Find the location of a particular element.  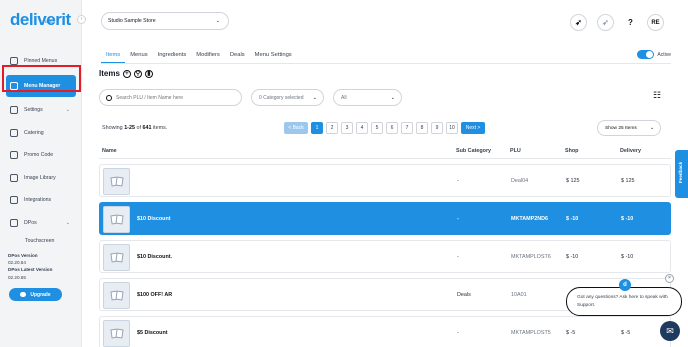

col-header-plu: PLU is located at coordinates (515, 151).